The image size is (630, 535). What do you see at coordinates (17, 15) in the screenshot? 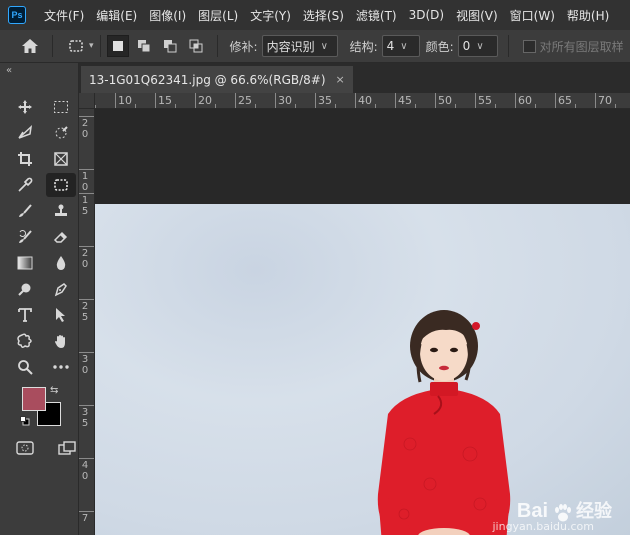
I see `photoshop-logo: Ps` at bounding box center [17, 15].